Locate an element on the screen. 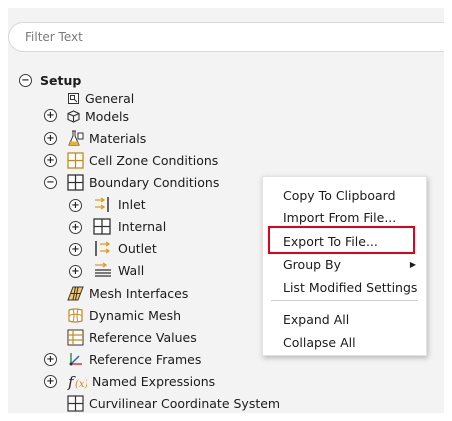 The width and height of the screenshot is (452, 421). inlet-arrows-icon is located at coordinates (103, 204).